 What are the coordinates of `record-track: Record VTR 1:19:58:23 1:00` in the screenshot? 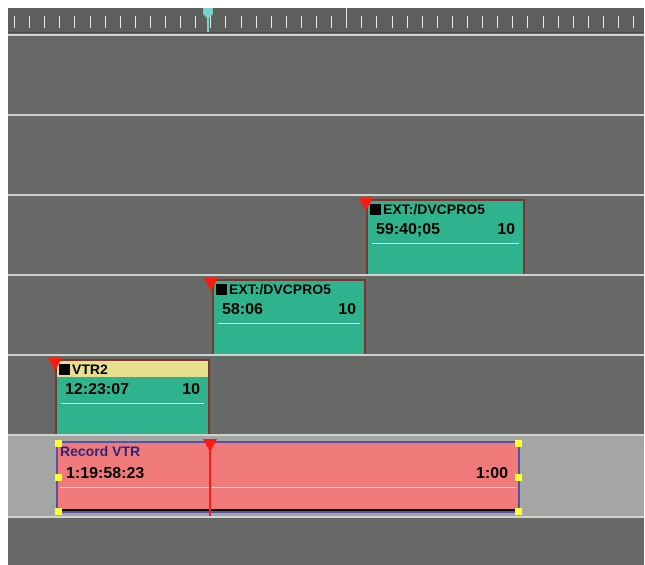 It's located at (326, 476).